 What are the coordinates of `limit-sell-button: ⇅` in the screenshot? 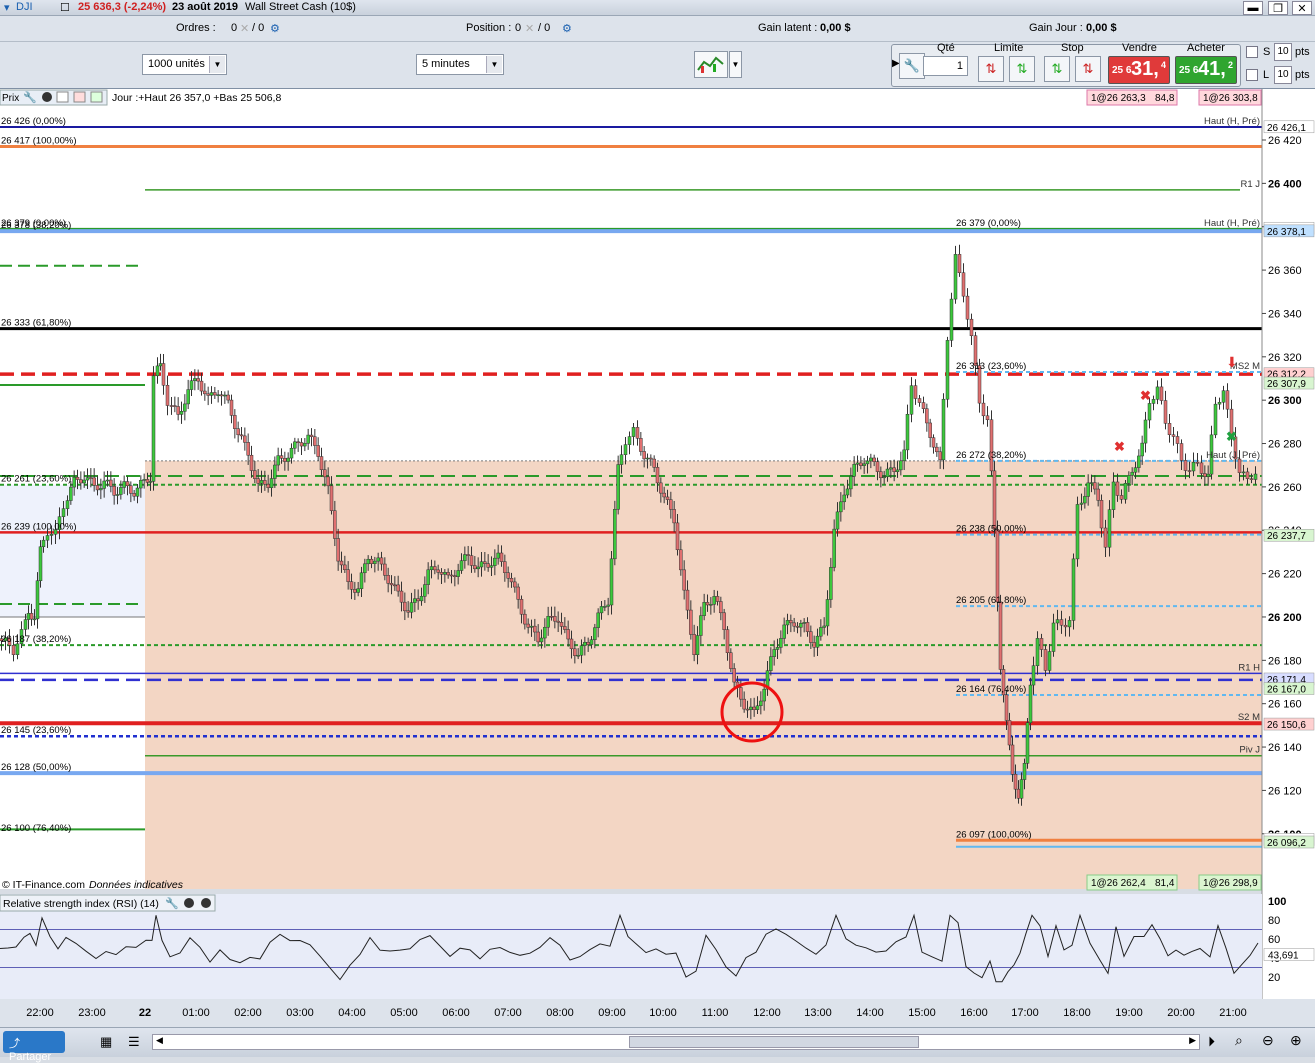 It's located at (1022, 69).